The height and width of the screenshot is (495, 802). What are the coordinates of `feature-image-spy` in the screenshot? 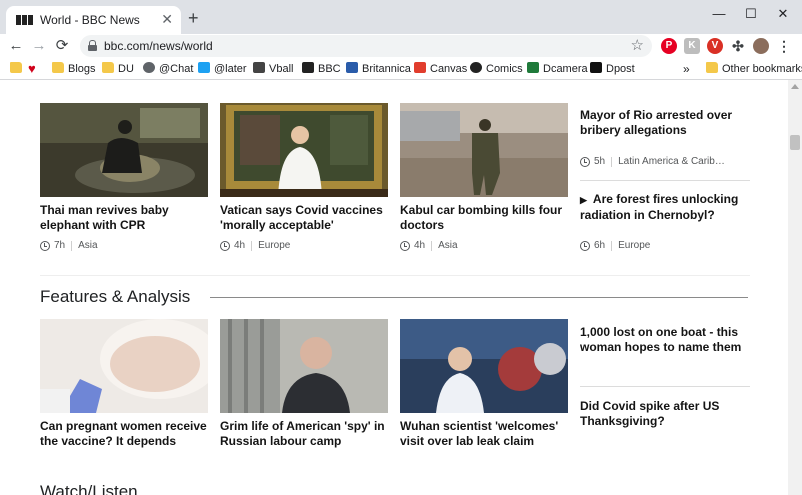 It's located at (304, 366).